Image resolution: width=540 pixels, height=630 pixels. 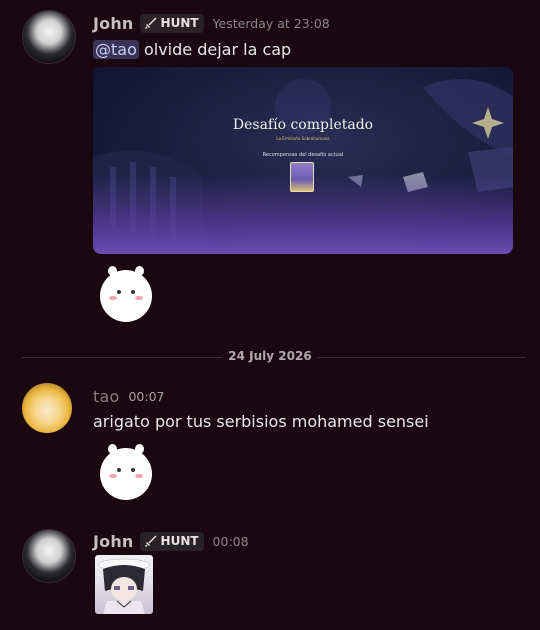 What do you see at coordinates (116, 49) in the screenshot?
I see `user-mention: @tao` at bounding box center [116, 49].